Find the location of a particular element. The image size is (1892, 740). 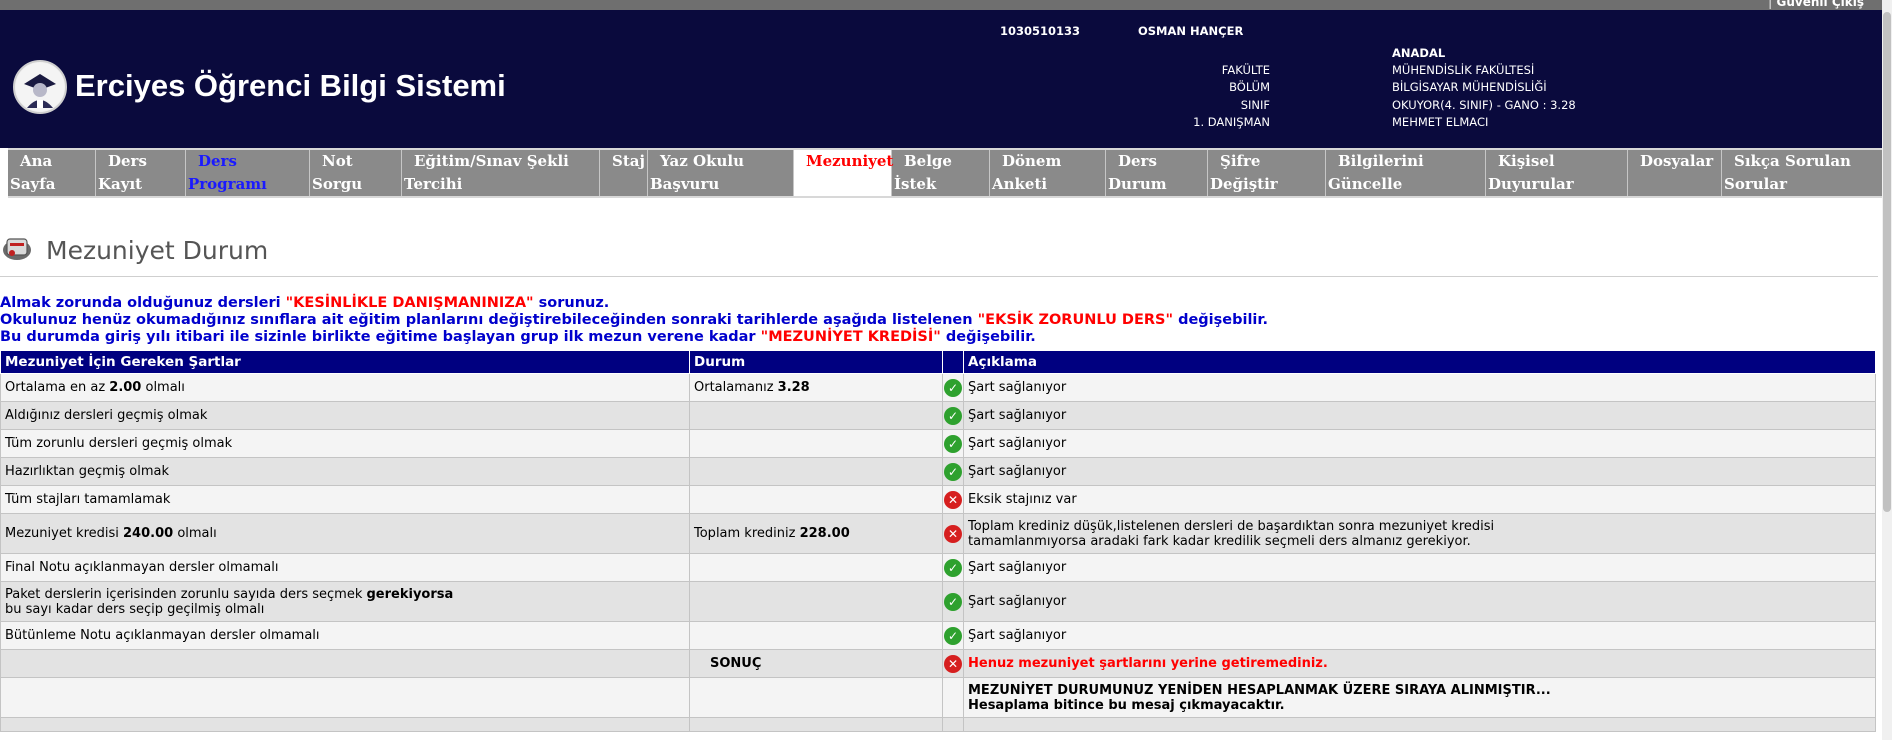

nav-course-schedule: Ders Programı is located at coordinates (248, 173).